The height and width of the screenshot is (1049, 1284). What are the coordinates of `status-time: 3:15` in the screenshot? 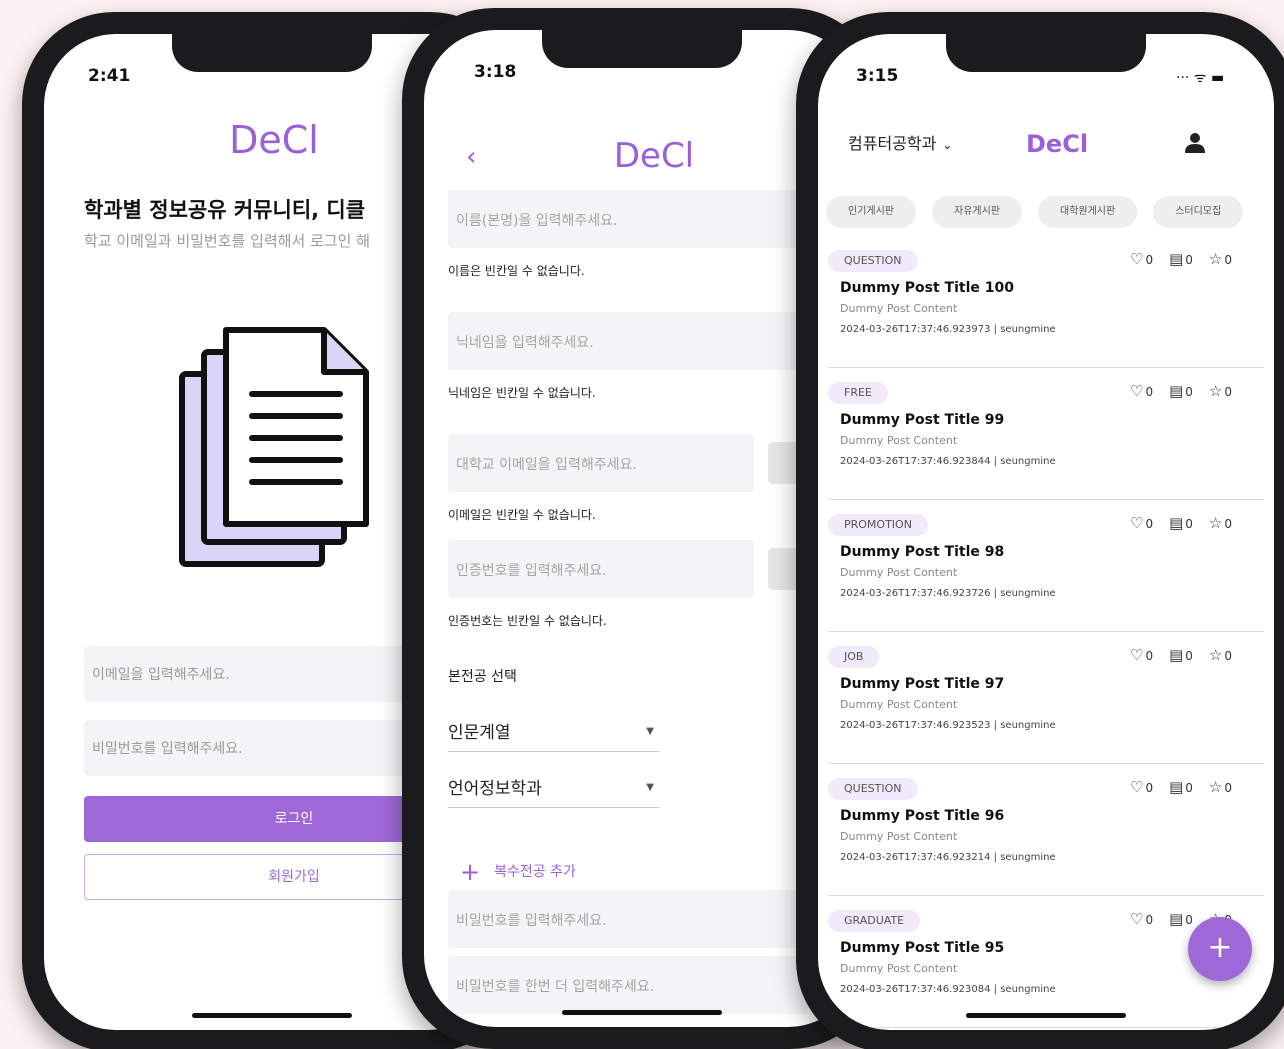 It's located at (877, 76).